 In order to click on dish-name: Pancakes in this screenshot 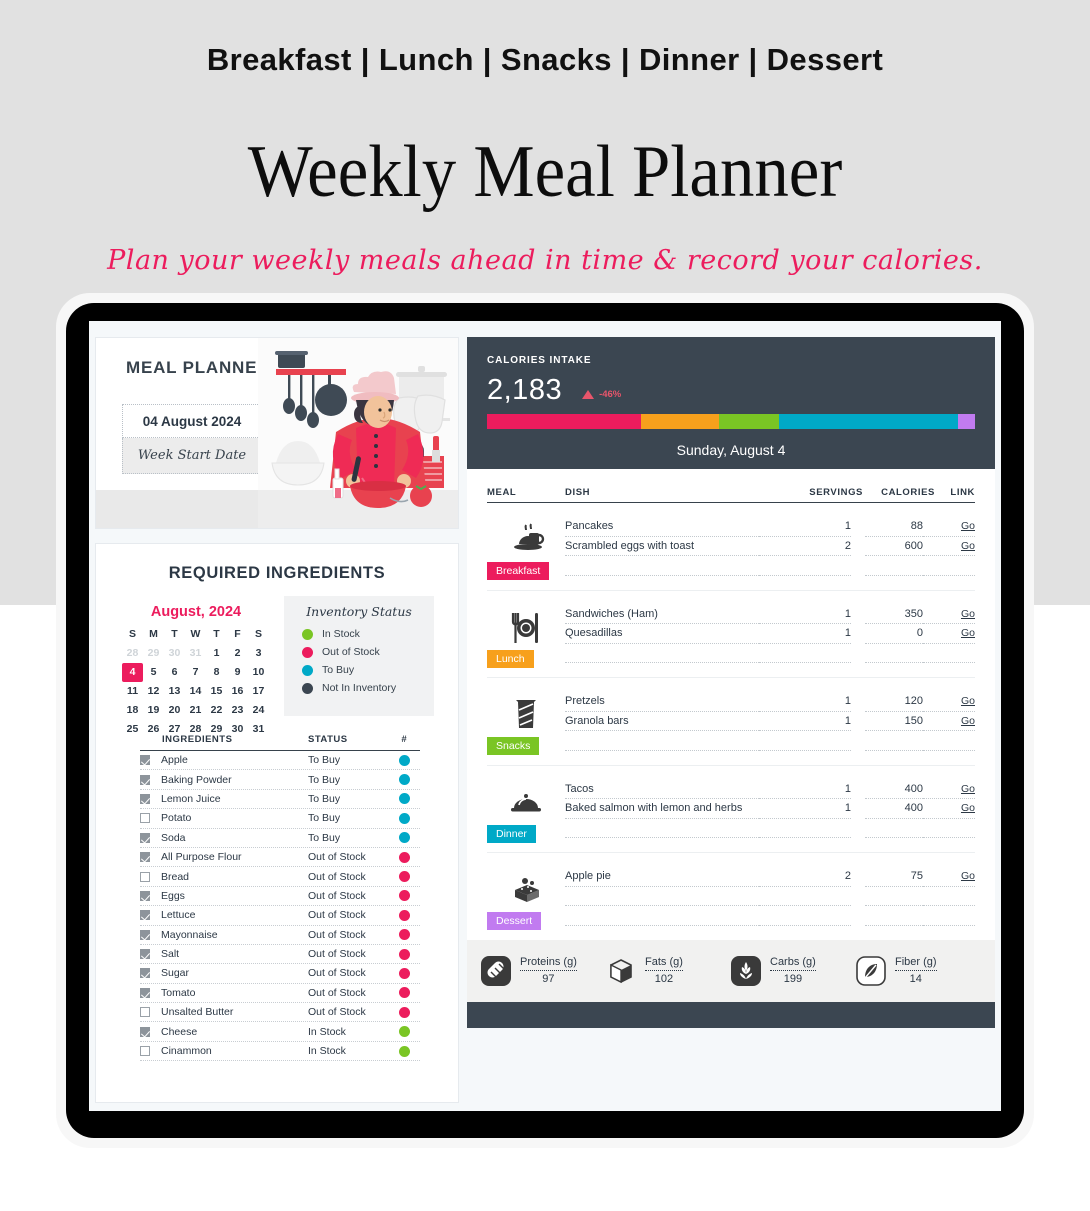, I will do `click(662, 527)`.